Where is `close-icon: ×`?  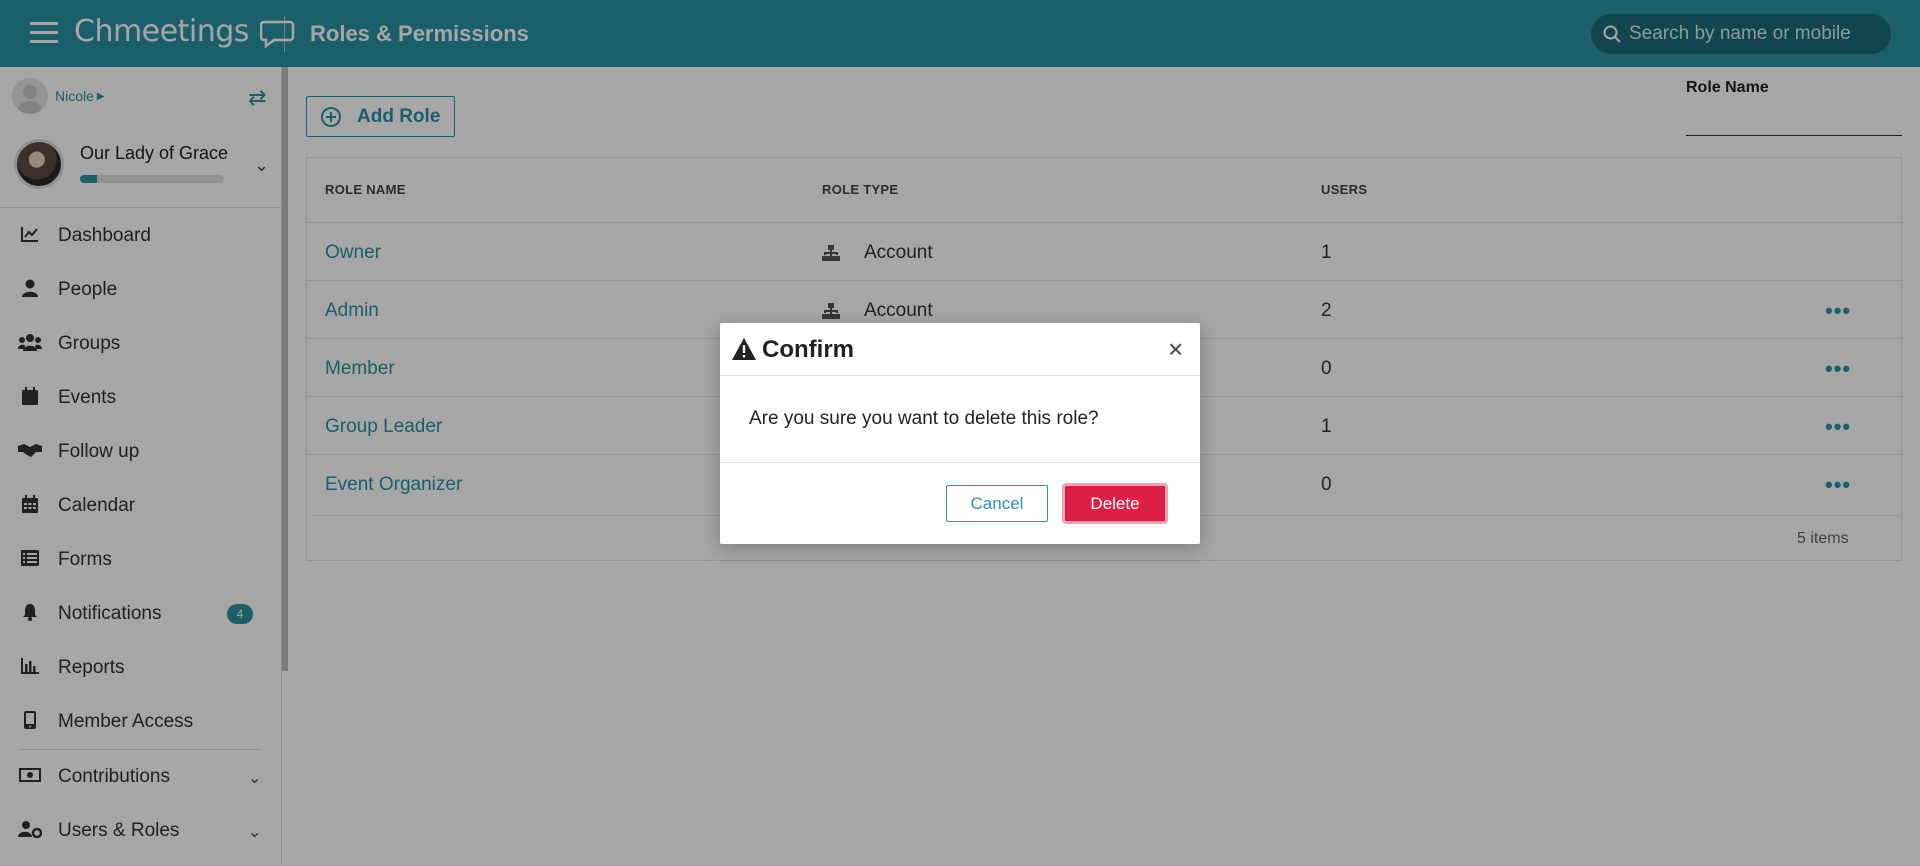 close-icon: × is located at coordinates (1175, 349).